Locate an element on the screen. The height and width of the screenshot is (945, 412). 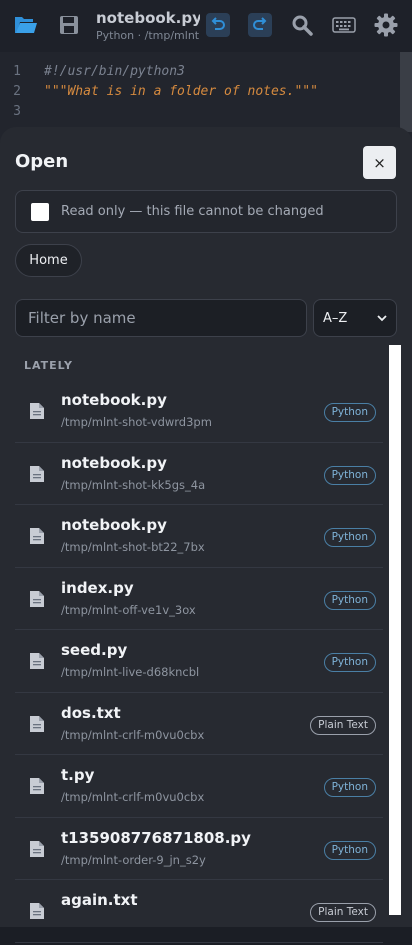
file-title-block: notebook.py Python · /tmp/mlnt is located at coordinates (148, 26).